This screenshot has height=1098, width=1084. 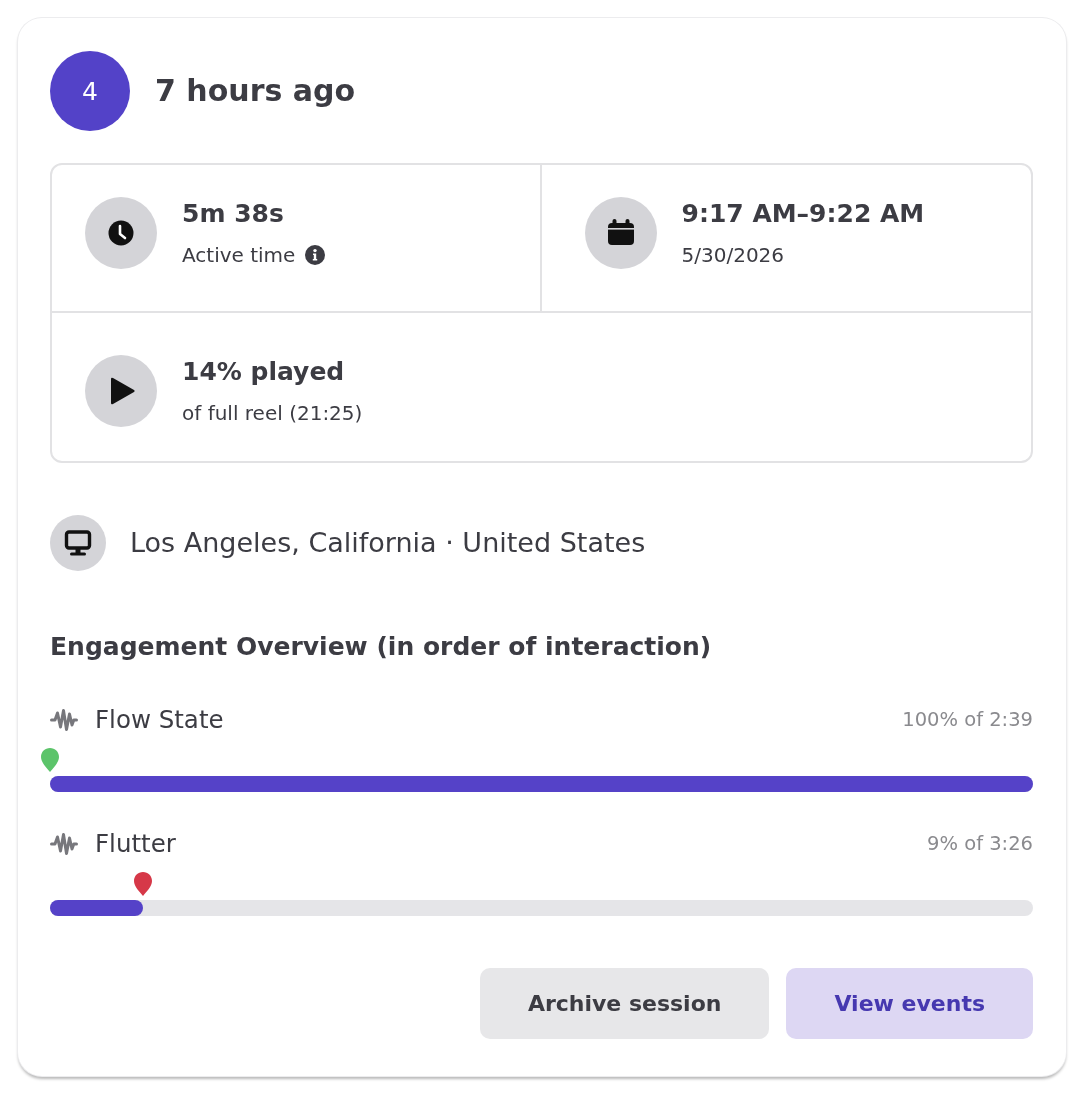 I want to click on info-icon, so click(x=315, y=254).